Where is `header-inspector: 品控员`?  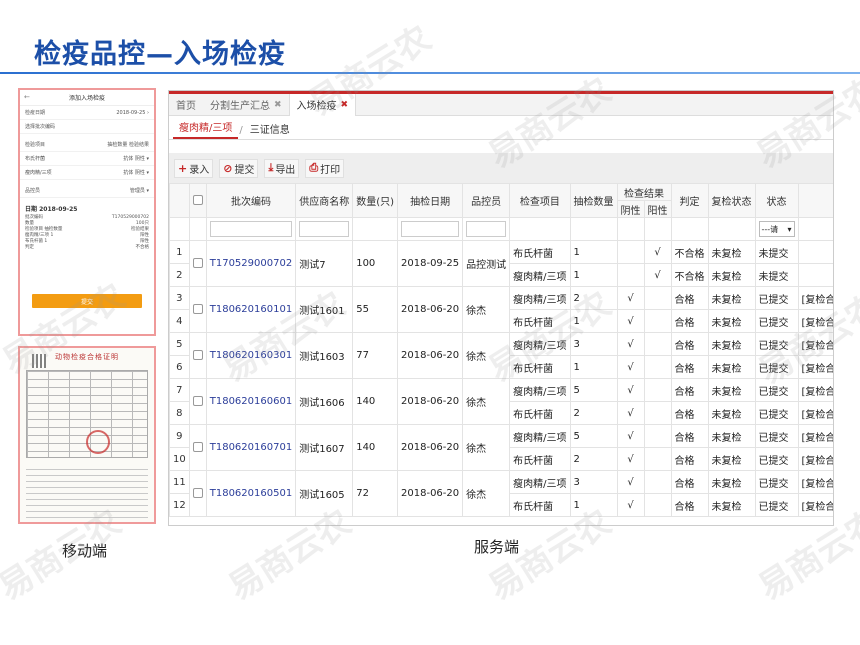 header-inspector: 品控员 is located at coordinates (486, 200).